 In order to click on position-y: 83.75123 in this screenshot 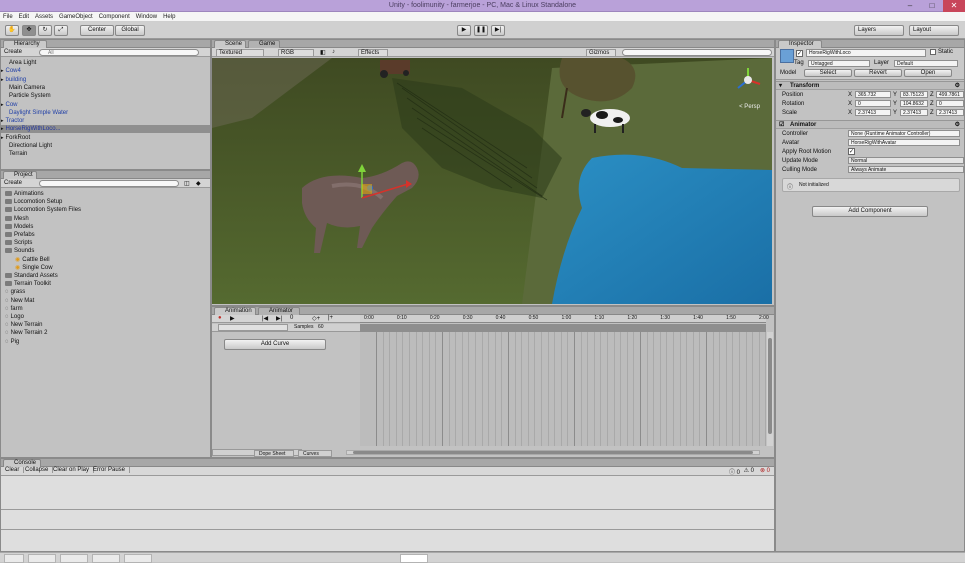, I will do `click(914, 94)`.